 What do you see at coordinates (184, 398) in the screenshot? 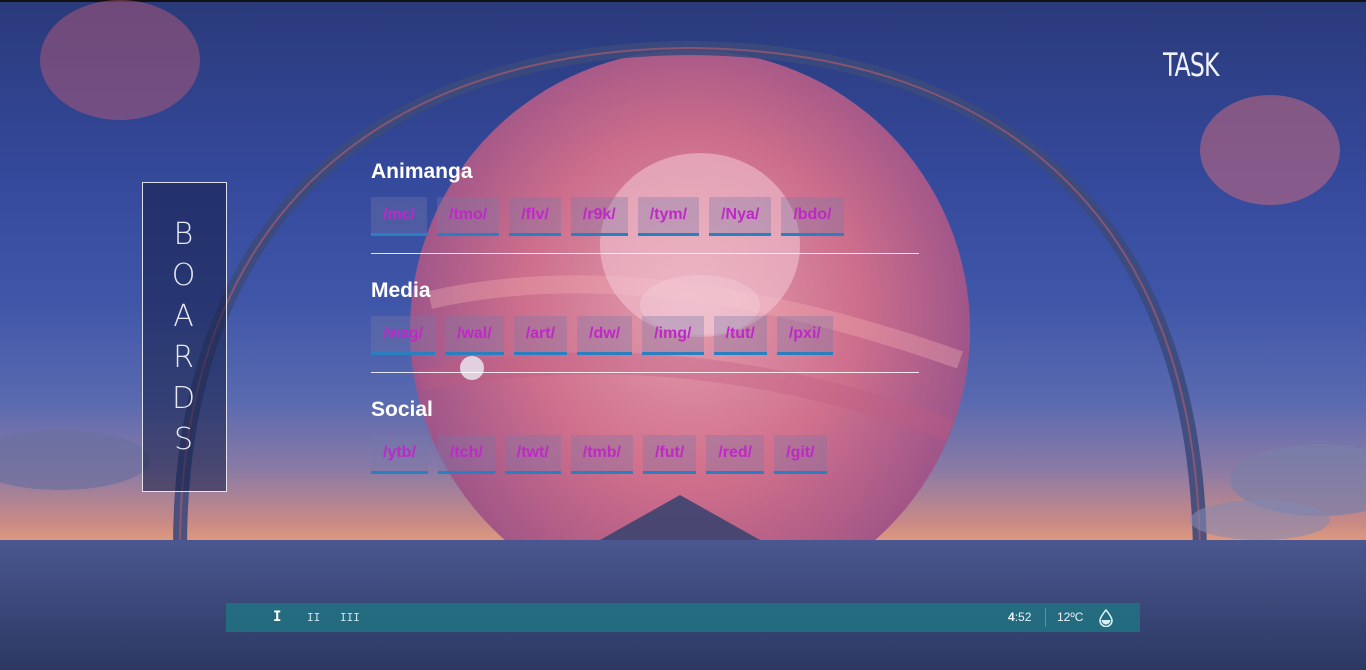
I see `boards-letter: D` at bounding box center [184, 398].